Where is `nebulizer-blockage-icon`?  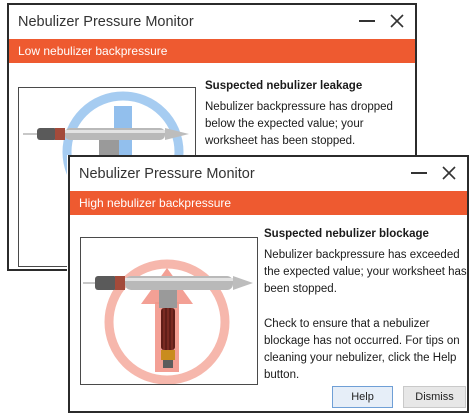
nebulizer-blockage-icon is located at coordinates (168, 321).